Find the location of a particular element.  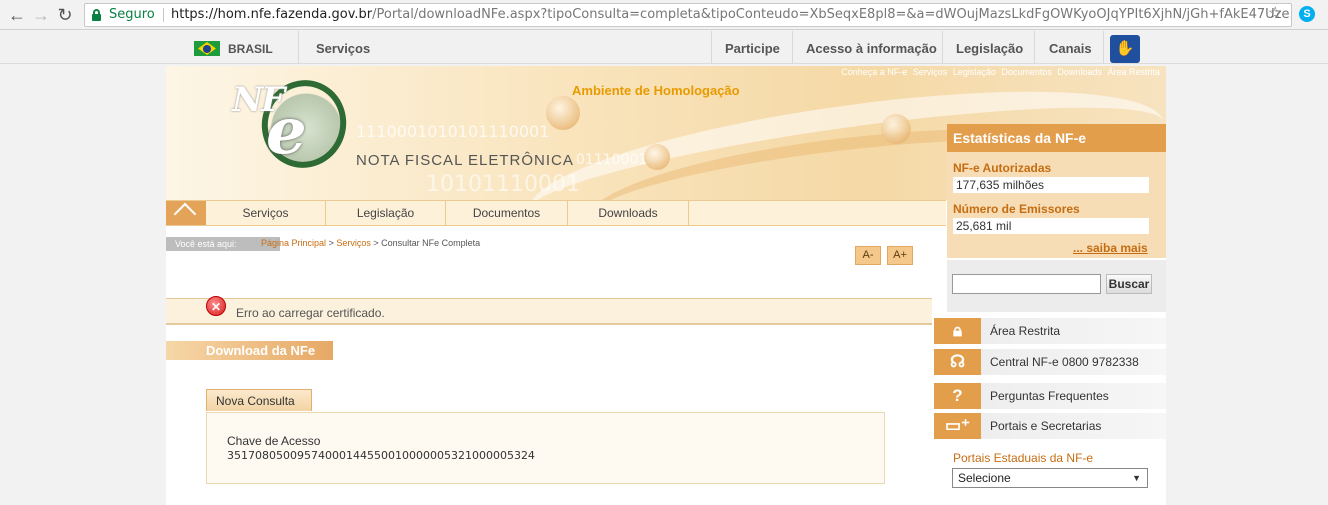

side-item-label: Portais e Secretarias is located at coordinates (1046, 426).